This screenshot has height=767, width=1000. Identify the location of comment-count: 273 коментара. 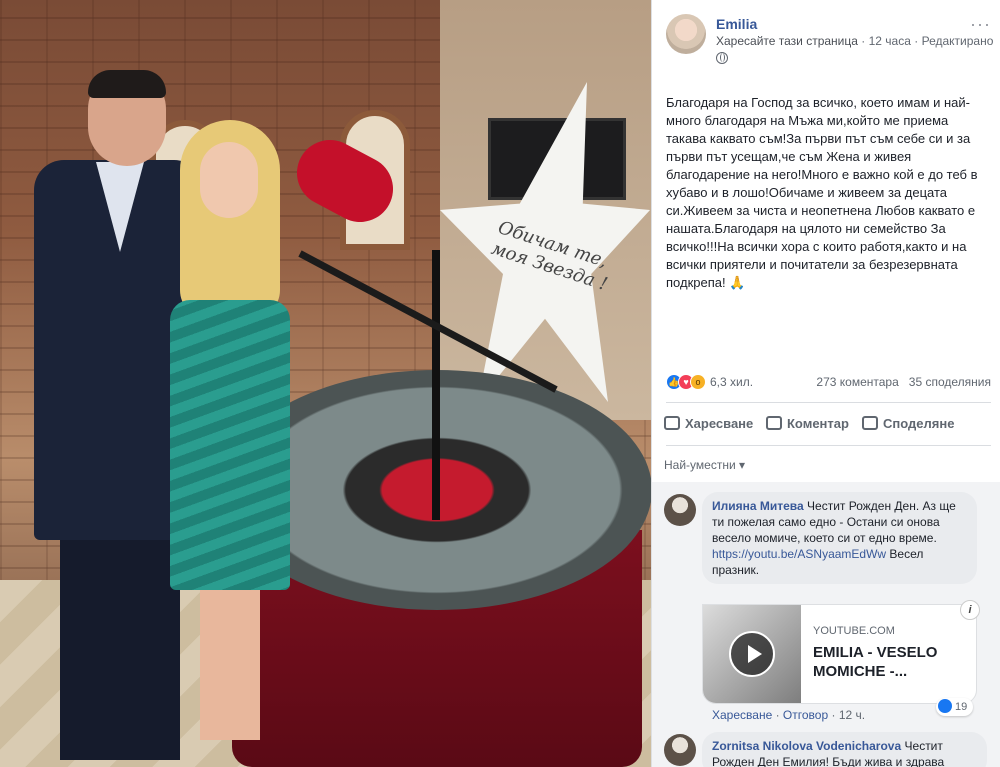
(857, 382).